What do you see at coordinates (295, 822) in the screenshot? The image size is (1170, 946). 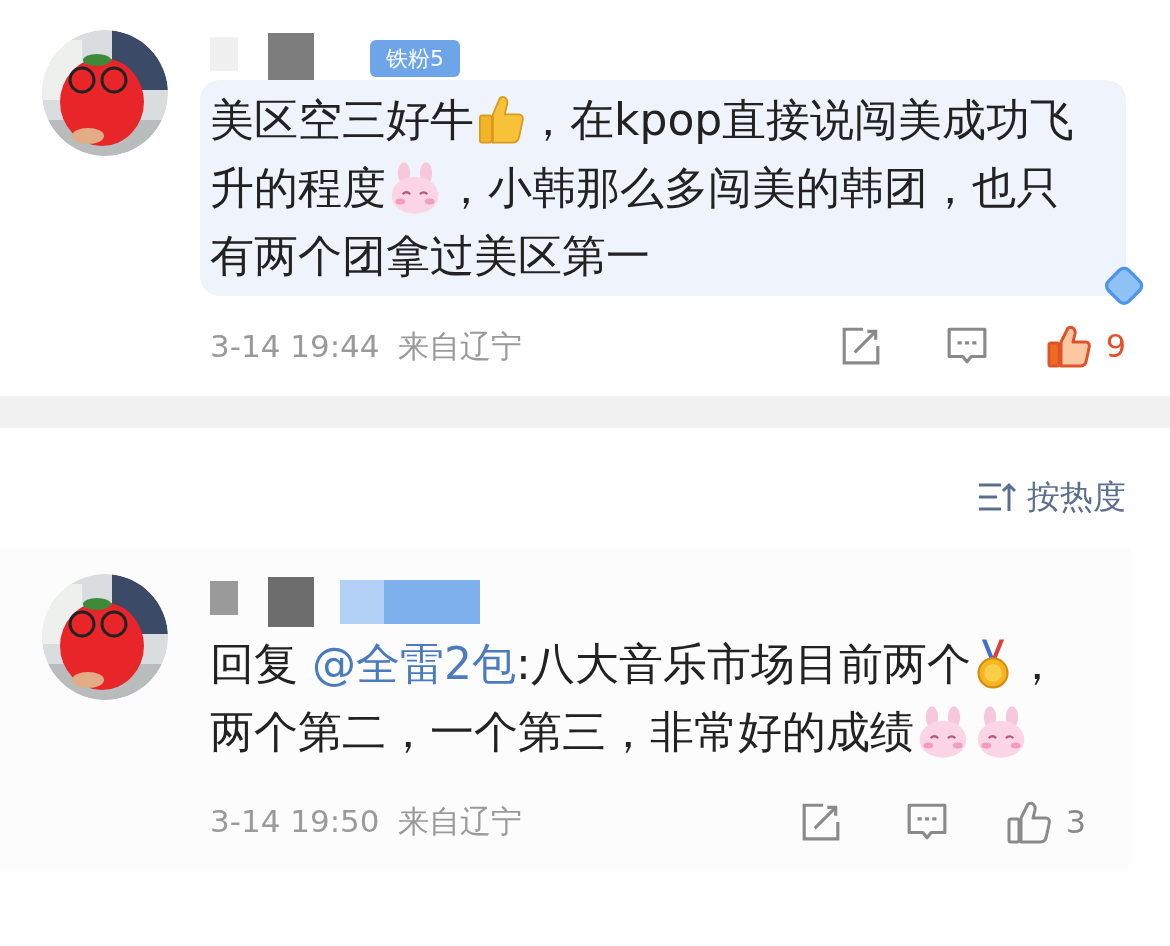 I see `comment-time: 3-14 19:50` at bounding box center [295, 822].